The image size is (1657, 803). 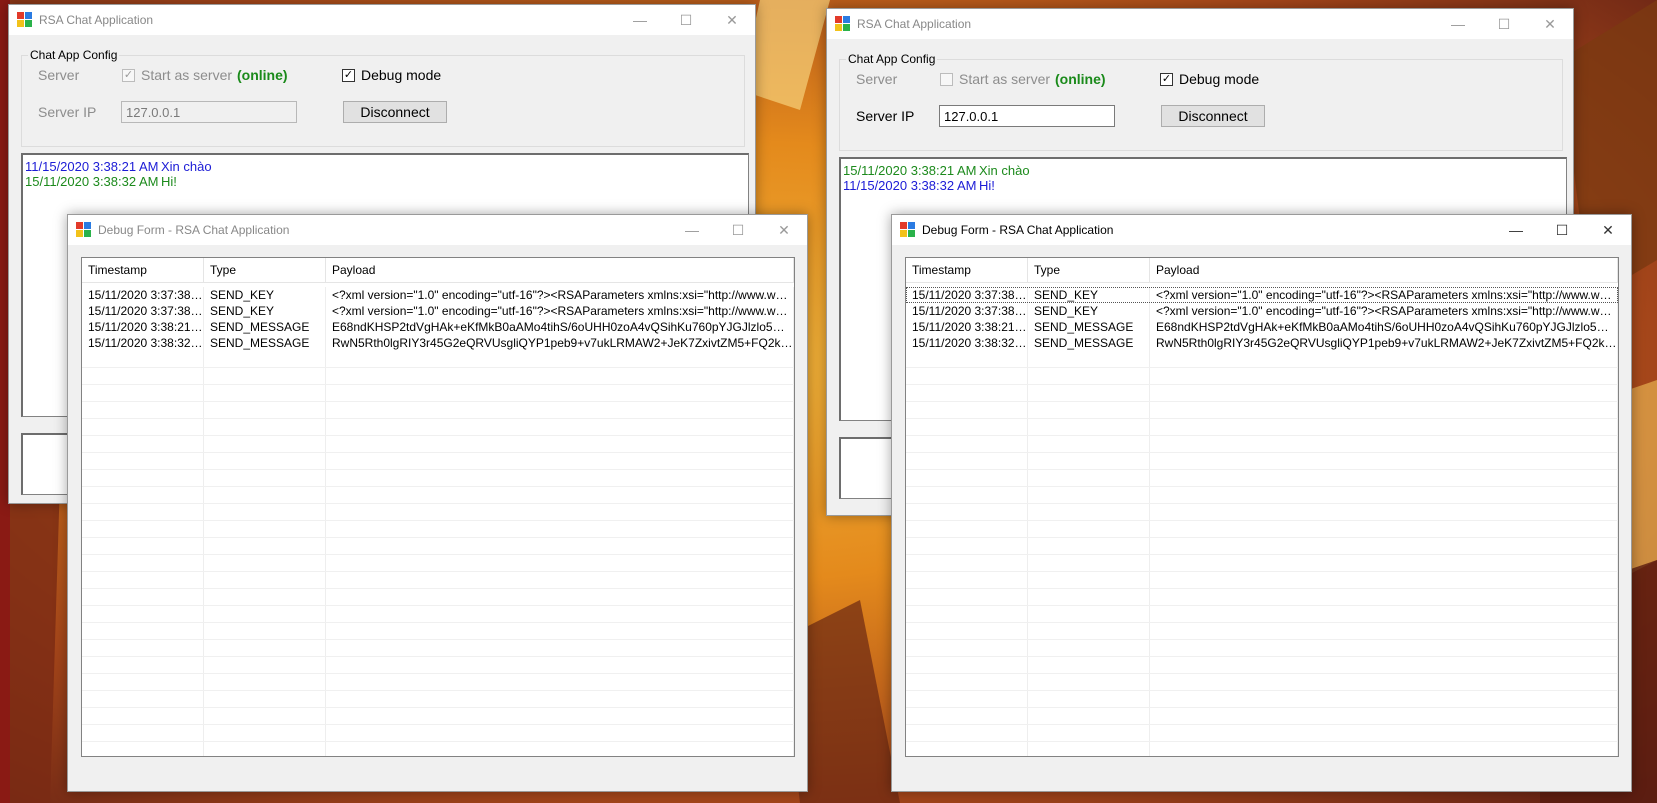 What do you see at coordinates (262, 75) in the screenshot?
I see `status-badge: (online)` at bounding box center [262, 75].